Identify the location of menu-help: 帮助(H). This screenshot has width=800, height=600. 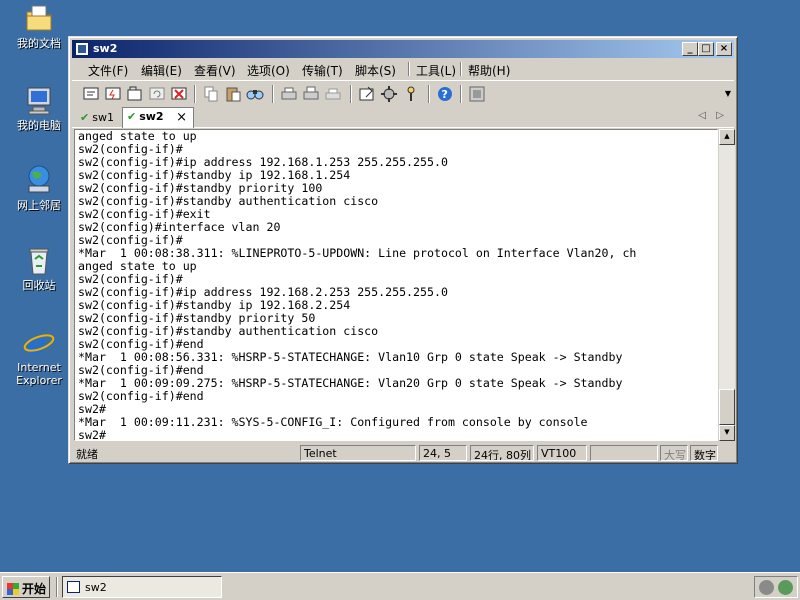
(489, 70).